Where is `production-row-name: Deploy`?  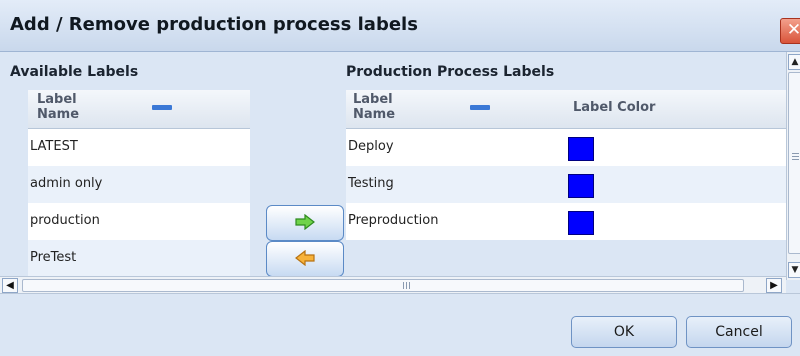 production-row-name: Deploy is located at coordinates (371, 146).